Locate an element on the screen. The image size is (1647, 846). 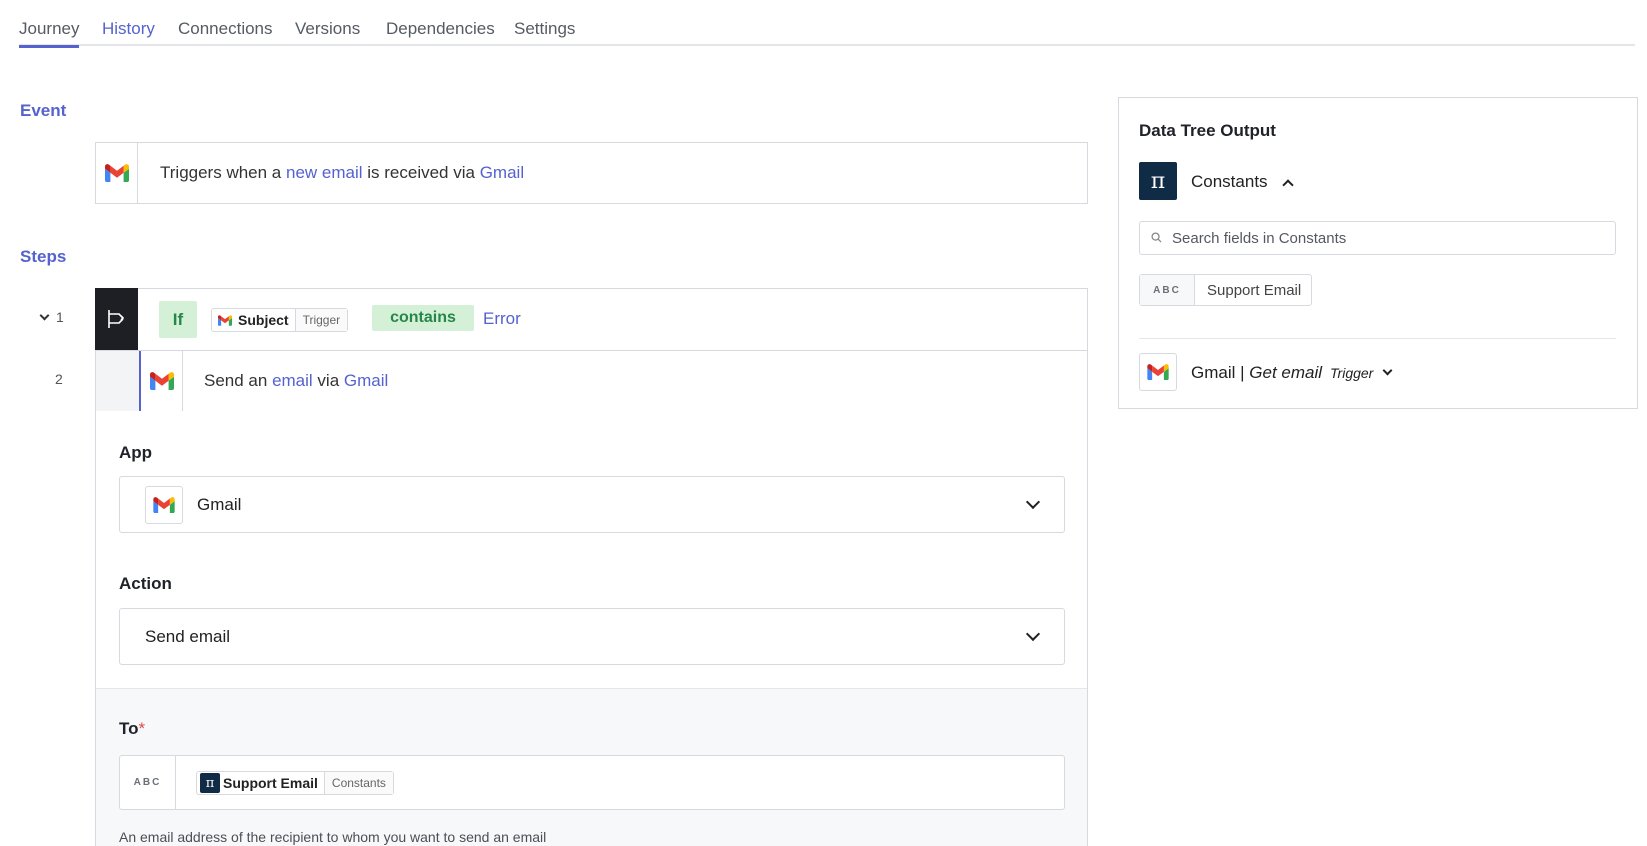
branch-icon is located at coordinates (116, 319).